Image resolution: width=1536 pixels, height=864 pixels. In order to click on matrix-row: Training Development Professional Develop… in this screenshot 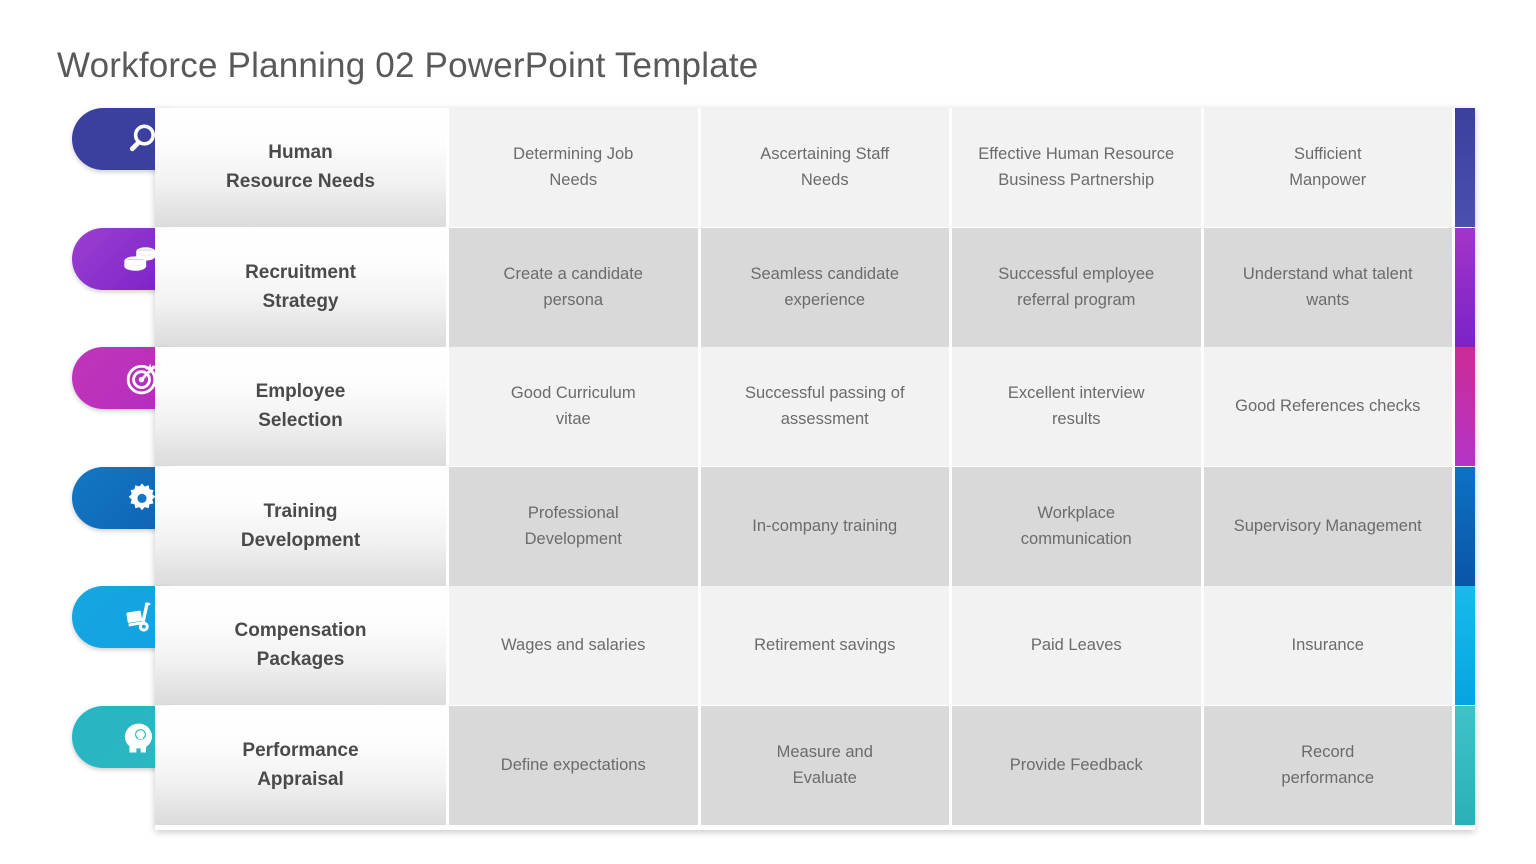, I will do `click(773, 526)`.